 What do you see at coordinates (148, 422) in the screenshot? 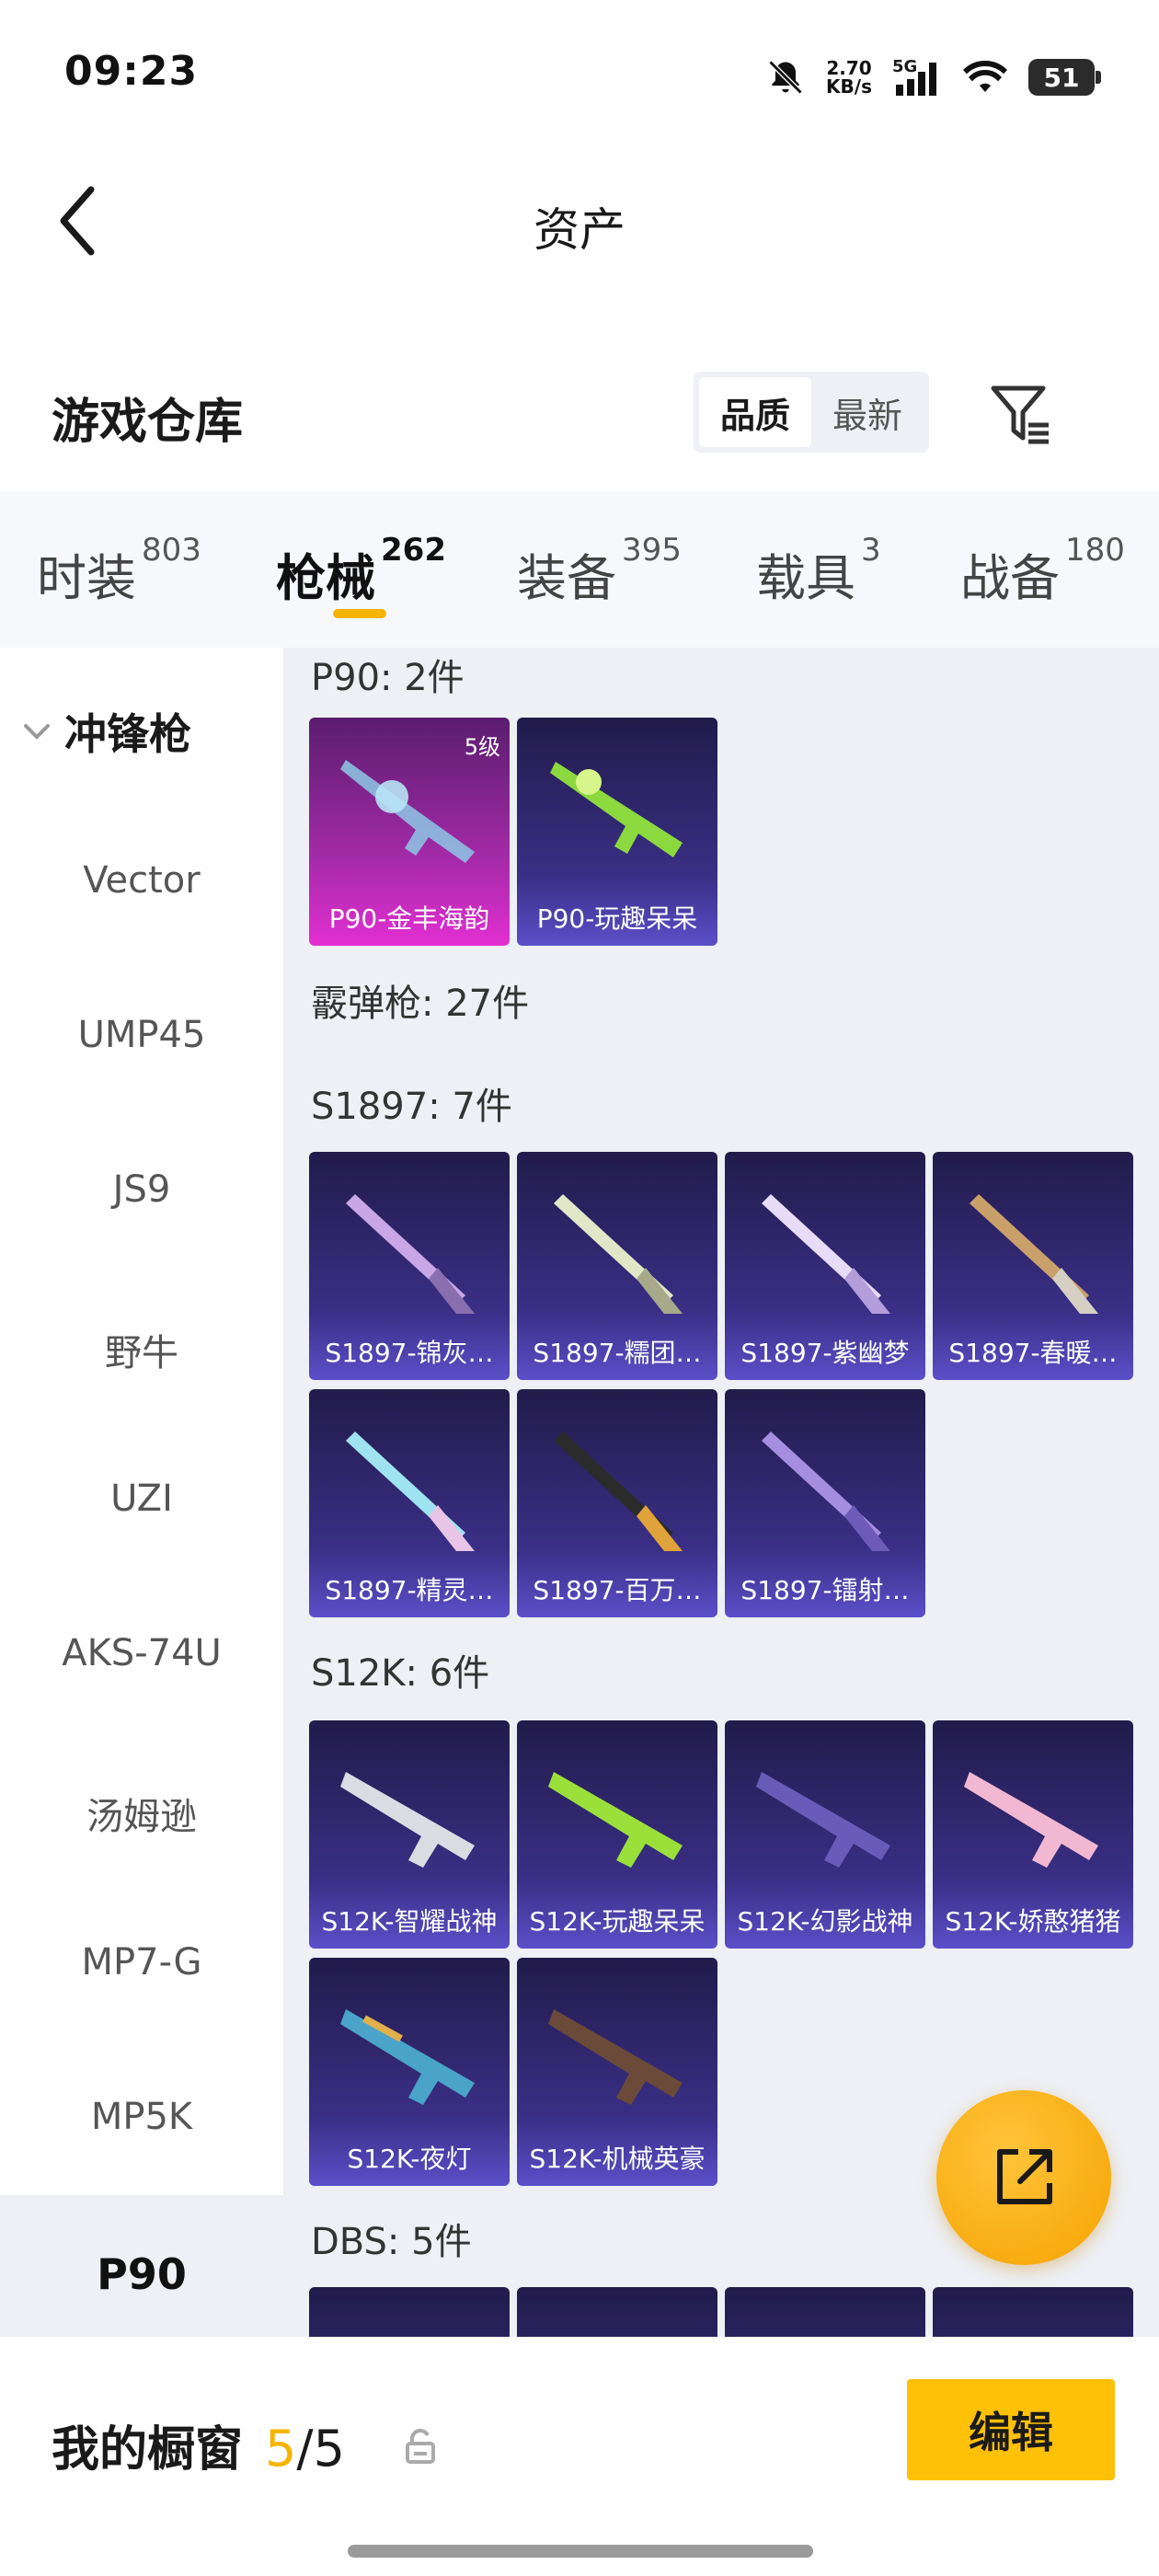
I see `warehouse-title: 游戏仓库` at bounding box center [148, 422].